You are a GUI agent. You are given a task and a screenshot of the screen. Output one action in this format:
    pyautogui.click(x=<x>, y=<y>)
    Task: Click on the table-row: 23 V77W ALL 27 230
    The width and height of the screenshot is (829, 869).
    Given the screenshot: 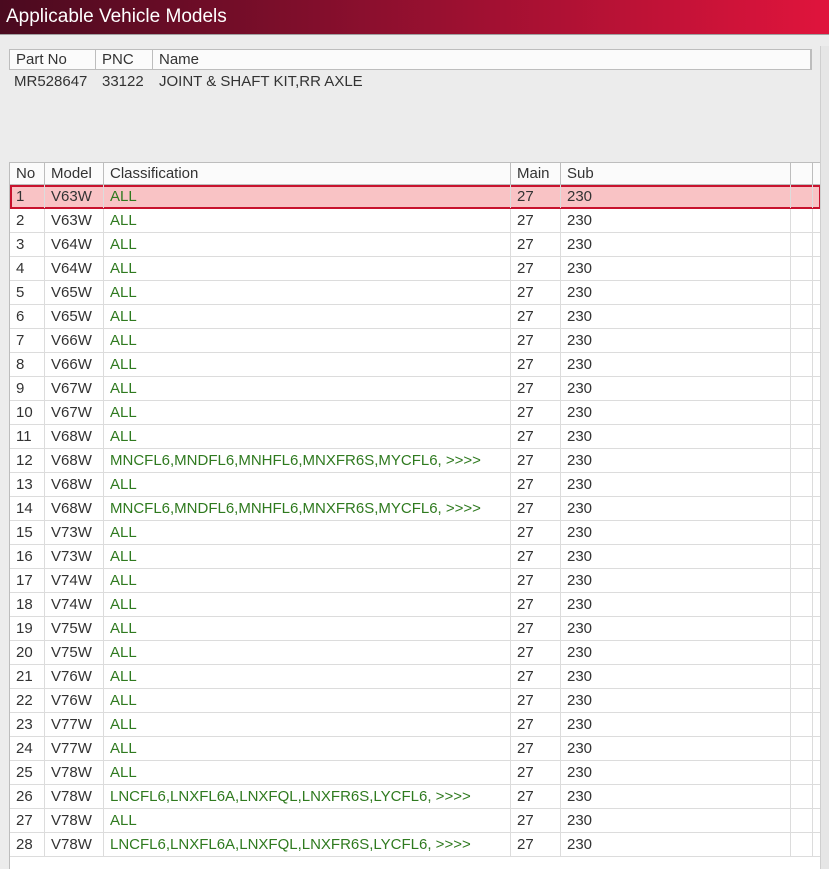 What is the action you would take?
    pyautogui.click(x=415, y=725)
    